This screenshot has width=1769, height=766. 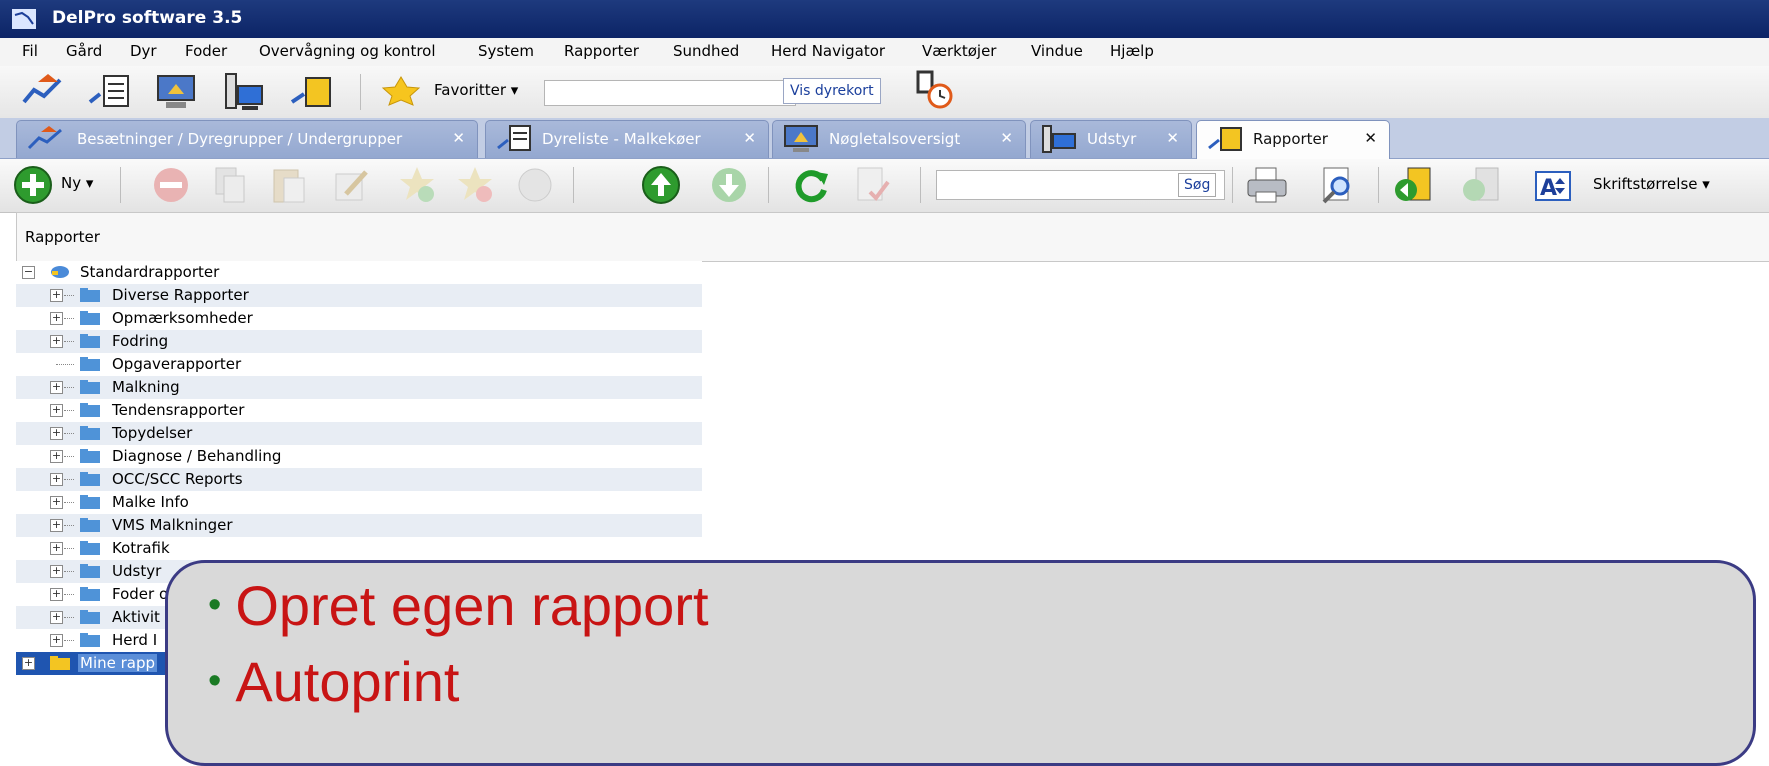 What do you see at coordinates (24, 19) in the screenshot?
I see `app-logo-icon` at bounding box center [24, 19].